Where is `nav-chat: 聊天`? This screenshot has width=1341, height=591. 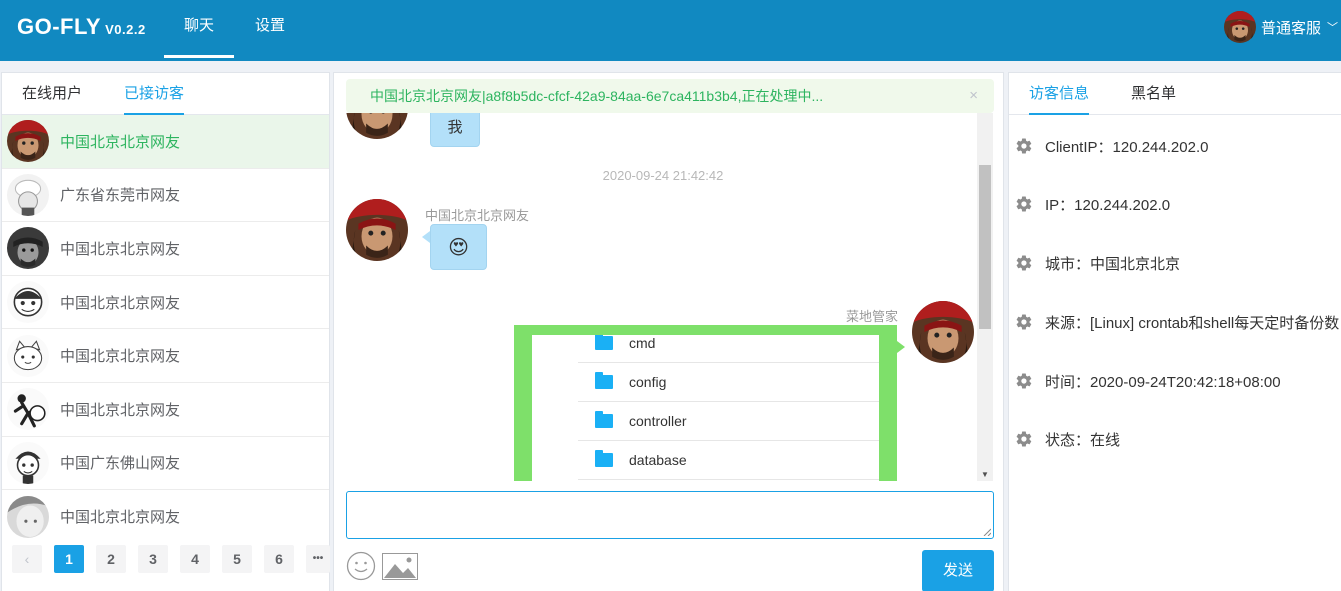
nav-chat: 聊天 is located at coordinates (199, 29).